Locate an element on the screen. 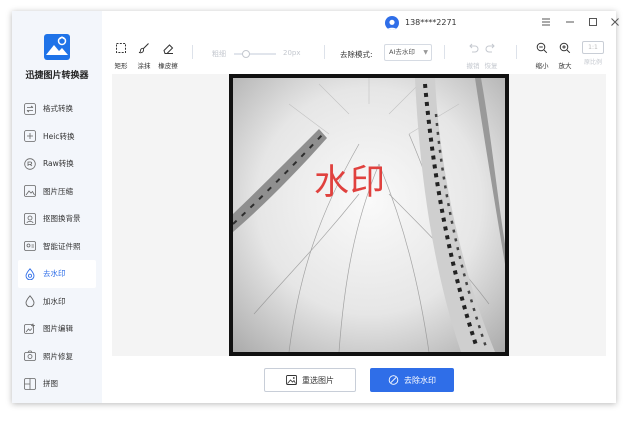 Image resolution: width=640 pixels, height=427 pixels. add-watermark-icon is located at coordinates (30, 301).